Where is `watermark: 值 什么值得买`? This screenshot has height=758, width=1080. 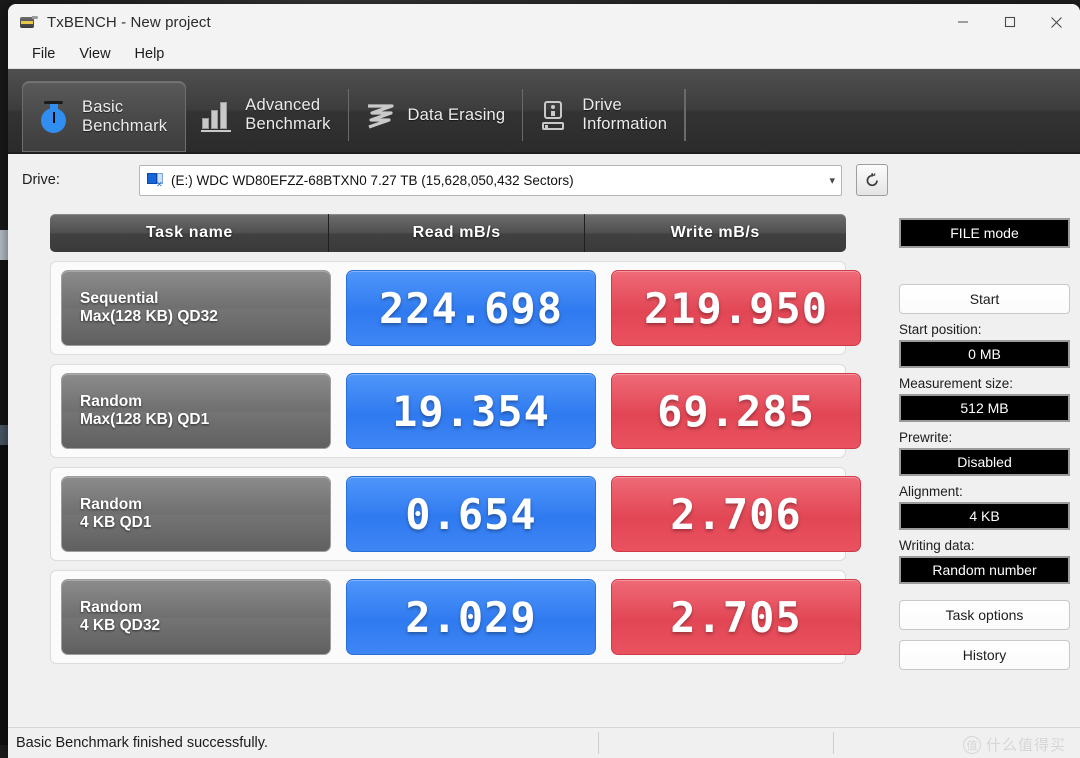 watermark: 值 什么值得买 is located at coordinates (1014, 744).